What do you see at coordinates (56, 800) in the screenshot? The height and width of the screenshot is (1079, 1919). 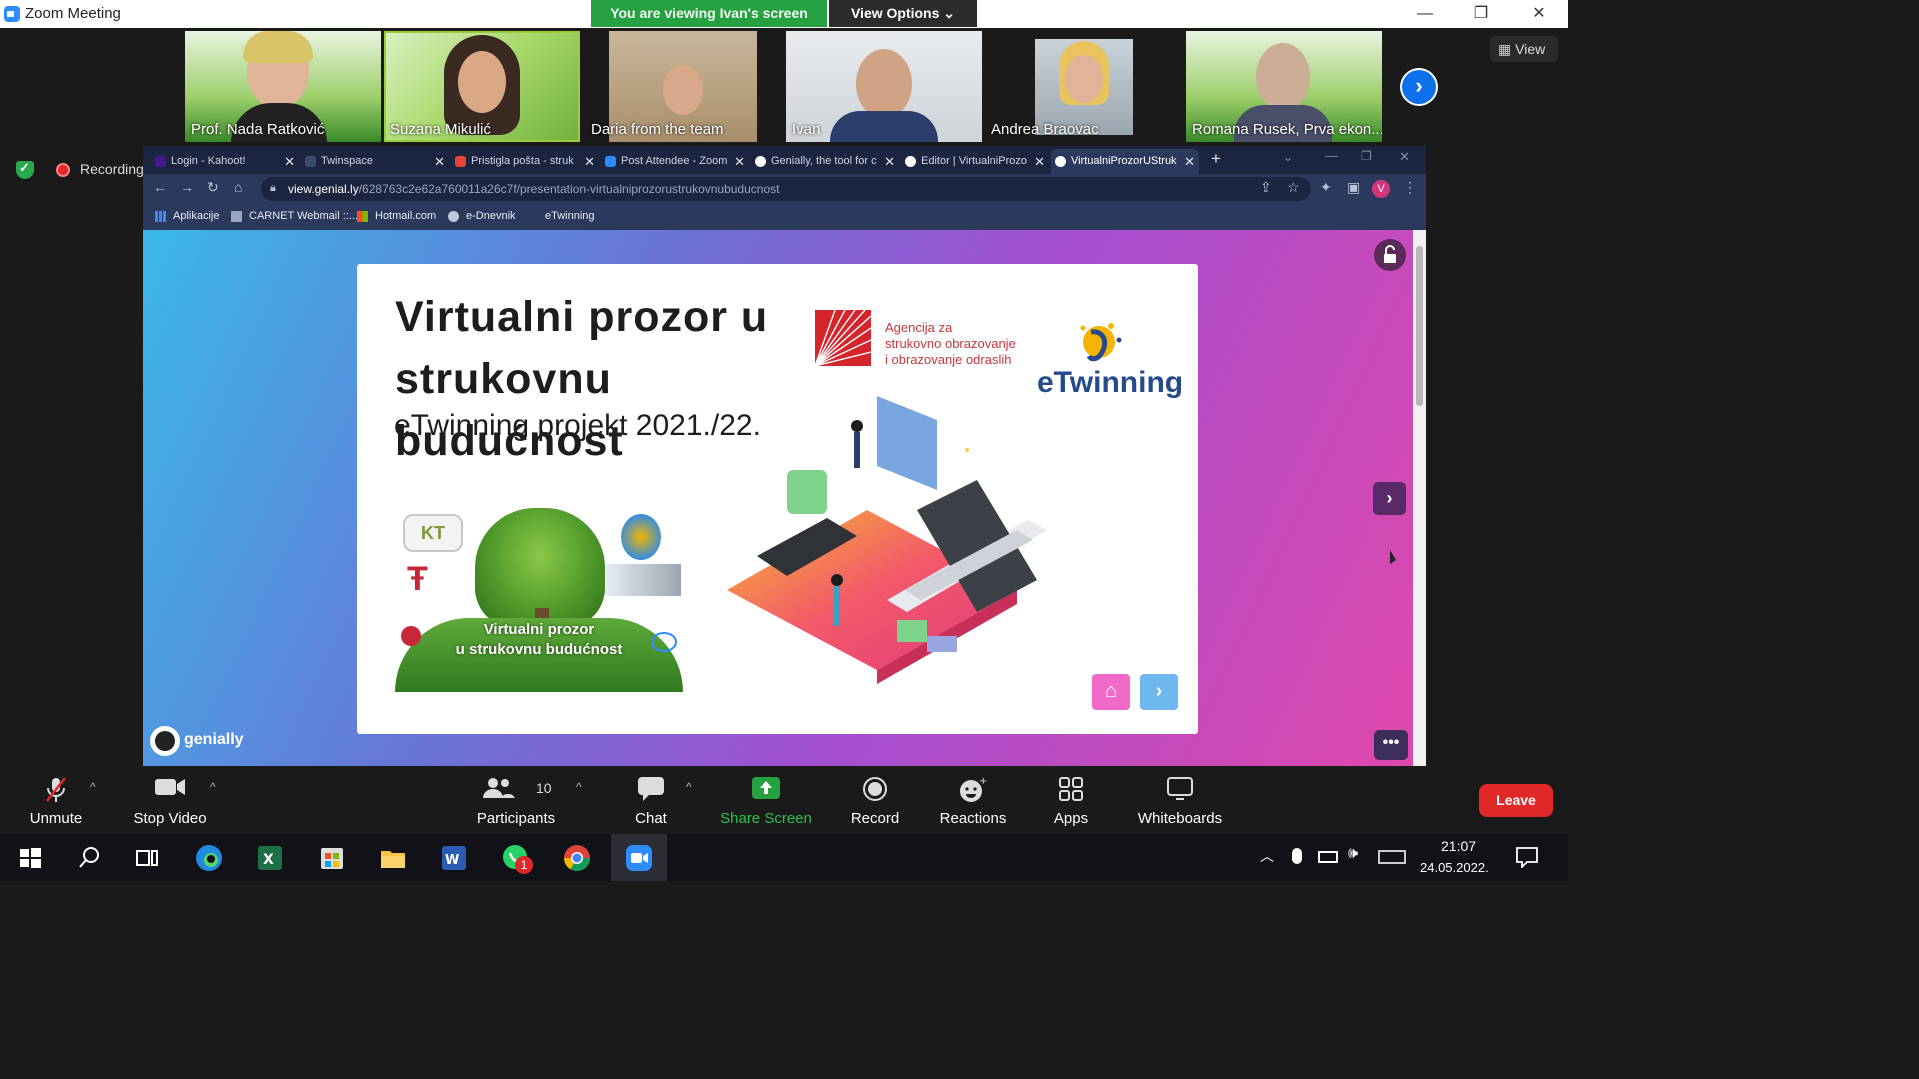 I see `unmute-button: Unmute` at bounding box center [56, 800].